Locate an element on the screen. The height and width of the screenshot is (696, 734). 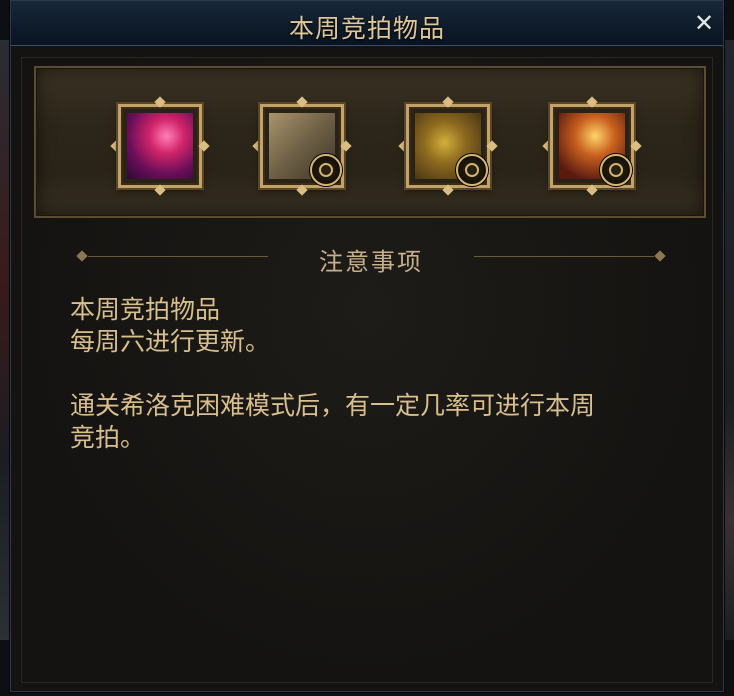
close-button: ✕ is located at coordinates (704, 23).